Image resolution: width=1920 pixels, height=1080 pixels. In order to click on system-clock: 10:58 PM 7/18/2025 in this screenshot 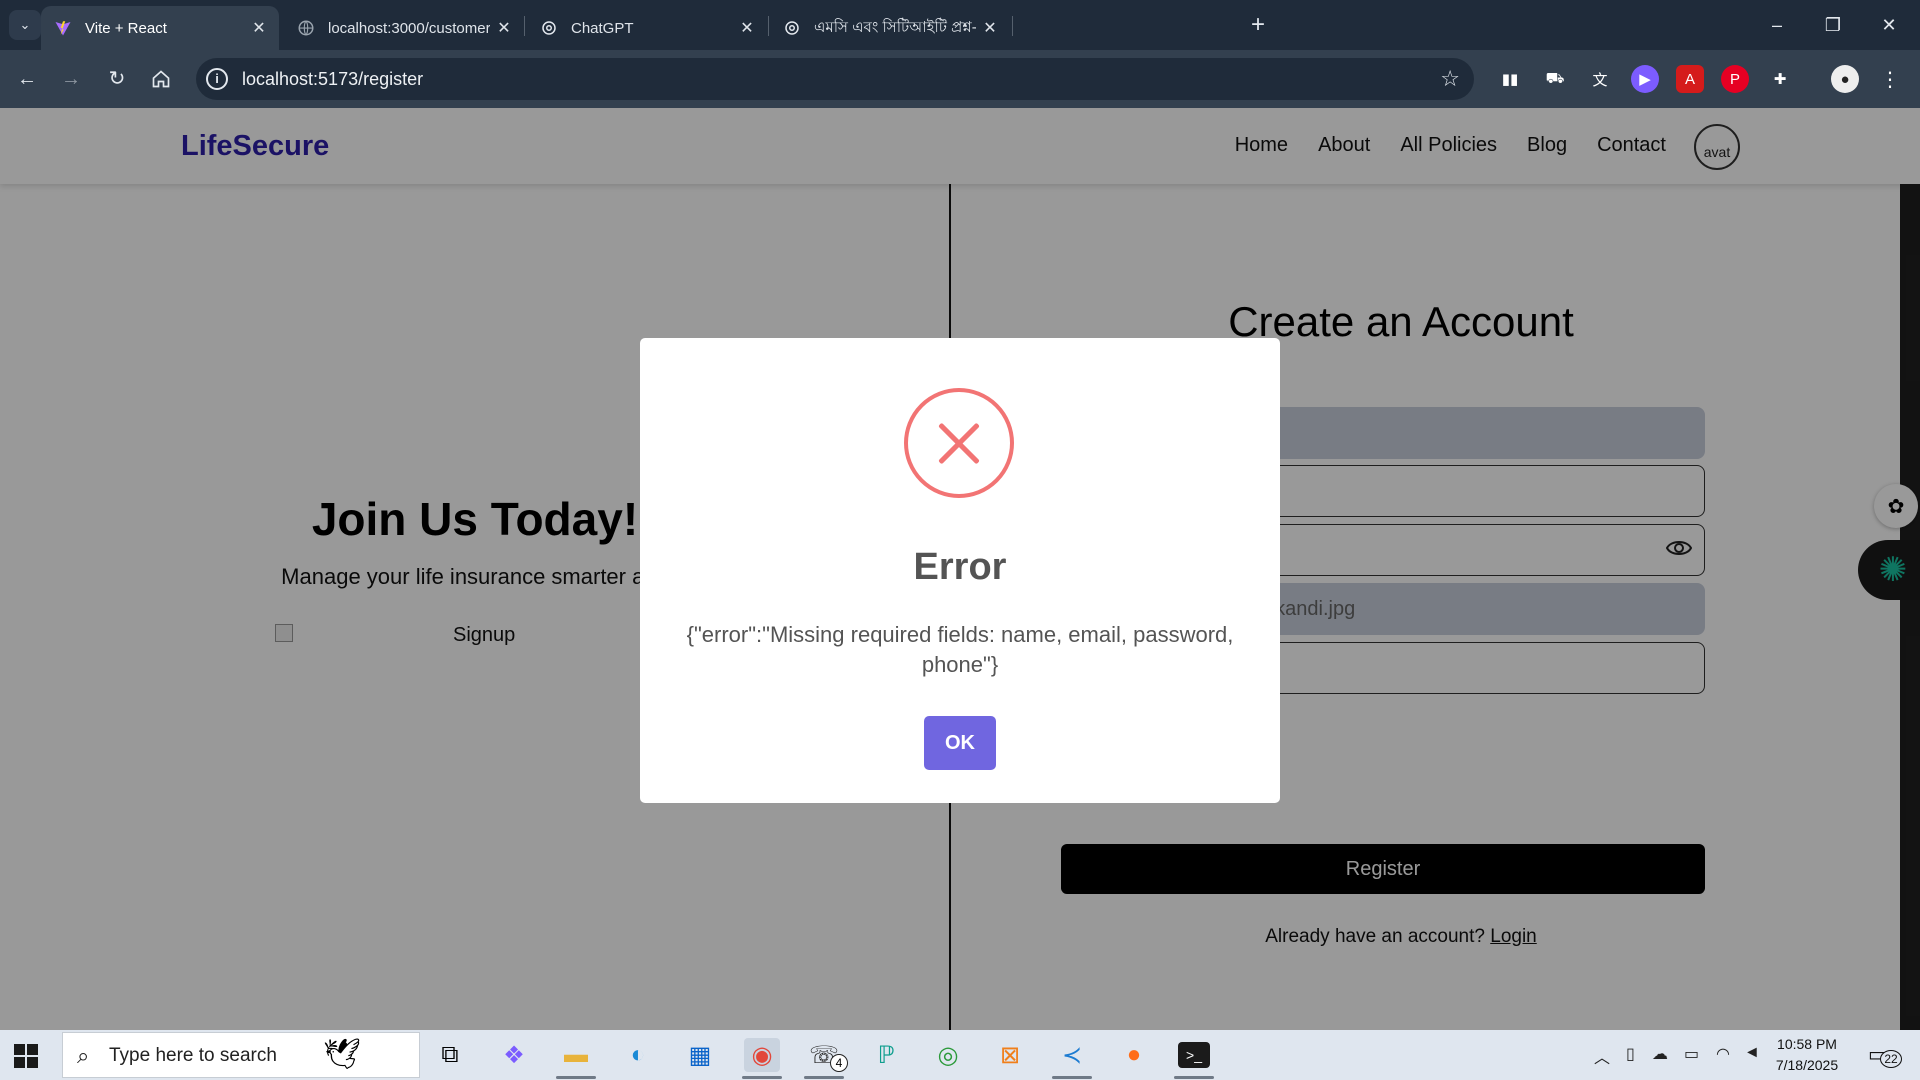, I will do `click(1807, 1055)`.